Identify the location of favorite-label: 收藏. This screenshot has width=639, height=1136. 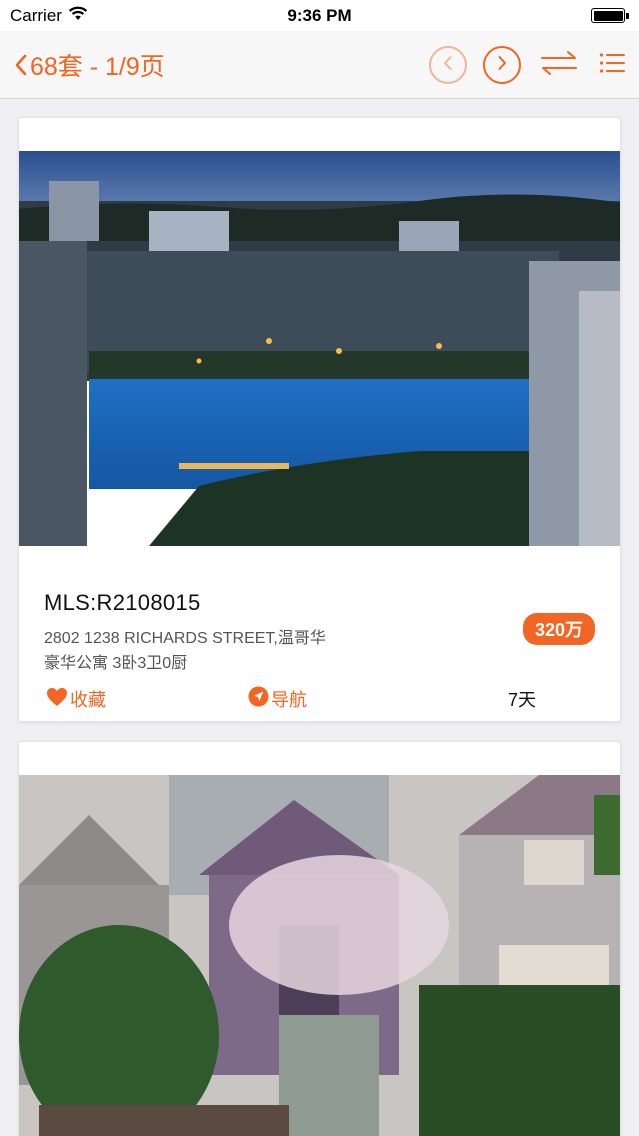
(88, 700).